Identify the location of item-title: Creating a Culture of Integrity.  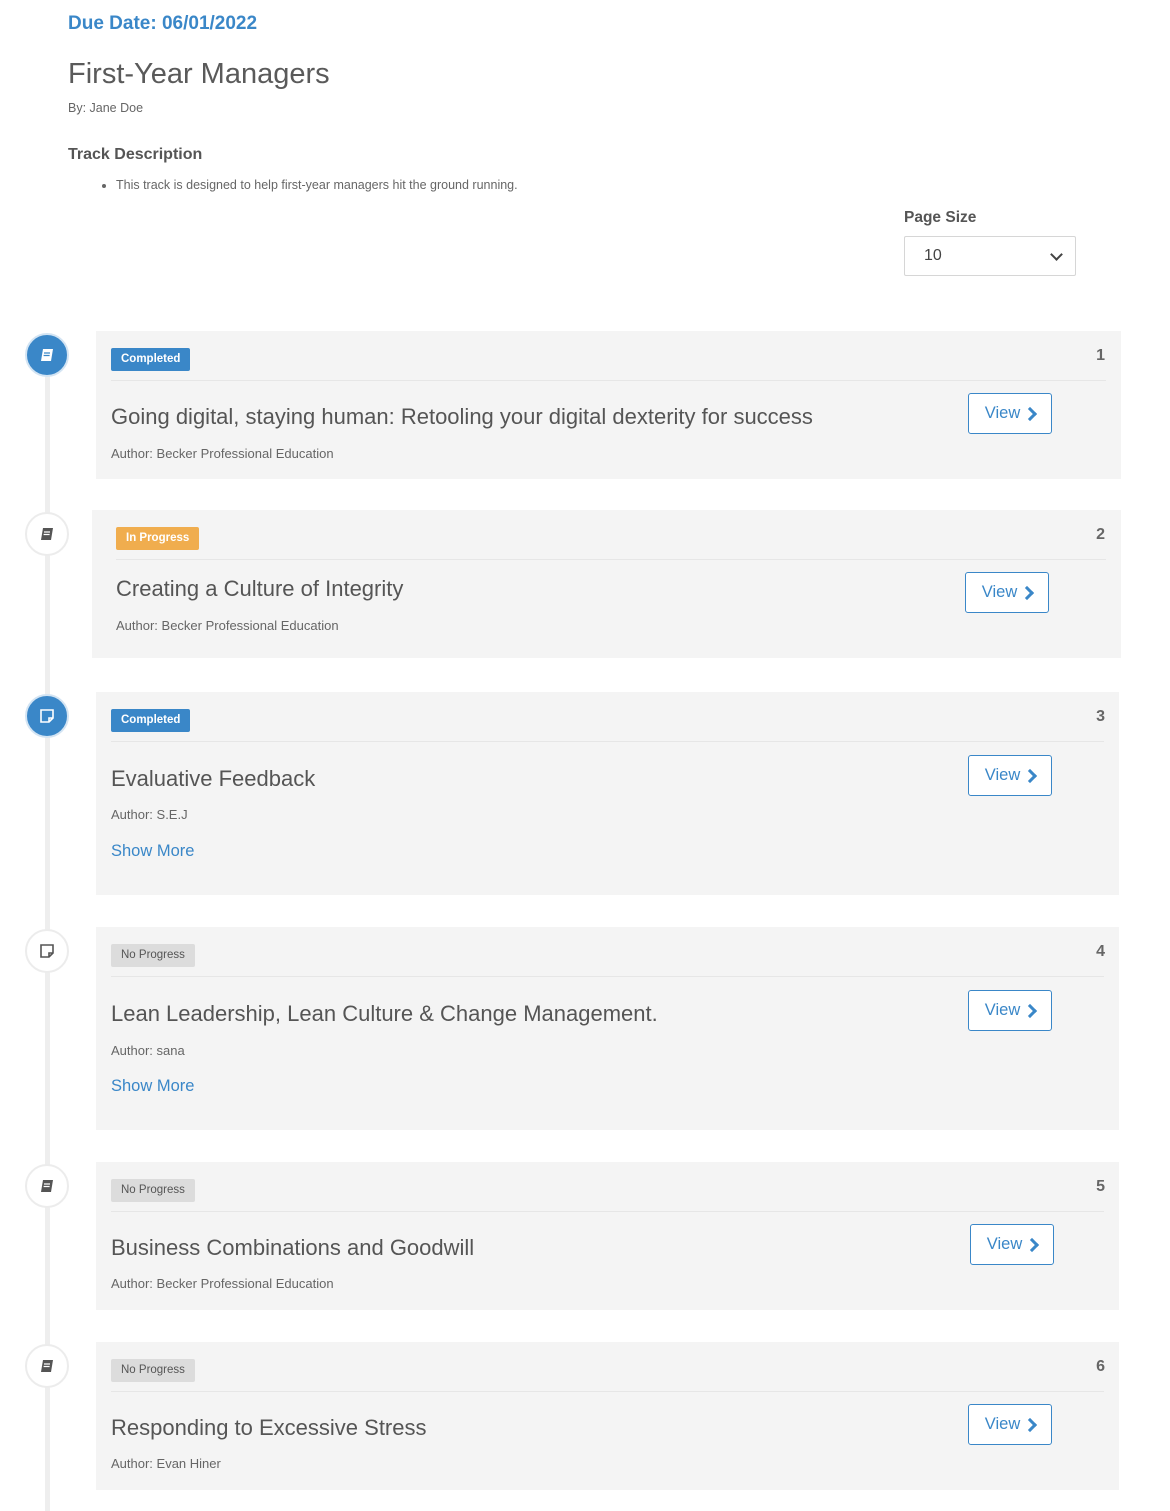
(260, 588).